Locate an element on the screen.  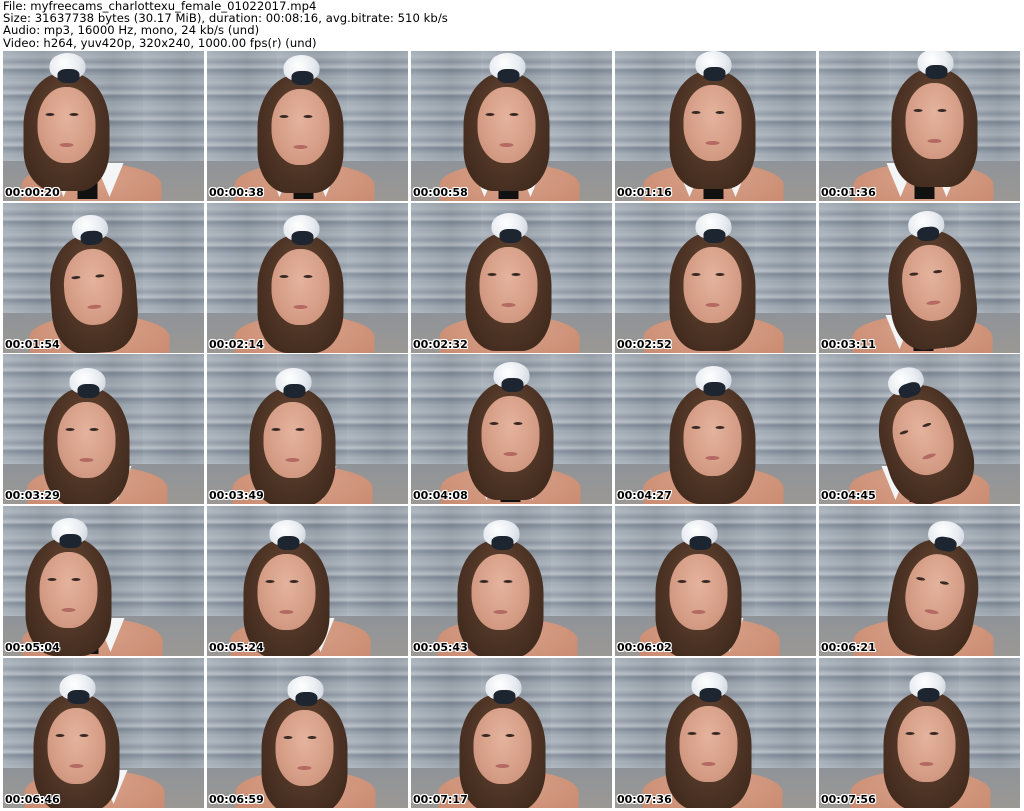
thumbnail-timestamp: 00:05:24 is located at coordinates (236, 648).